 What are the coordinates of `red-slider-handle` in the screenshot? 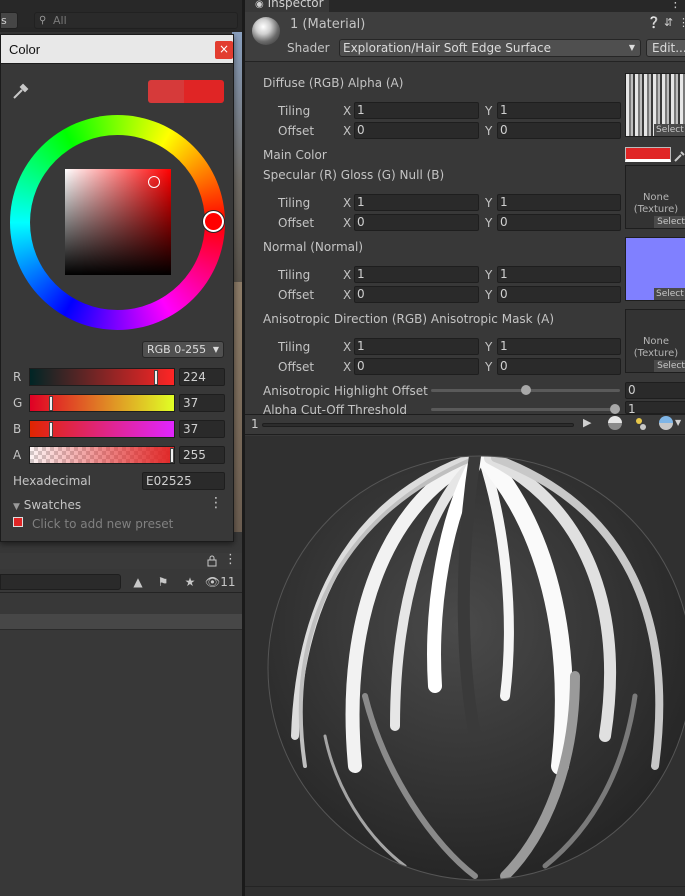 It's located at (156, 377).